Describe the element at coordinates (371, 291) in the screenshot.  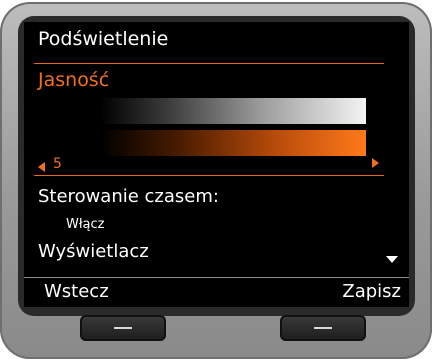
I see `save-softkey: Zapisz` at that location.